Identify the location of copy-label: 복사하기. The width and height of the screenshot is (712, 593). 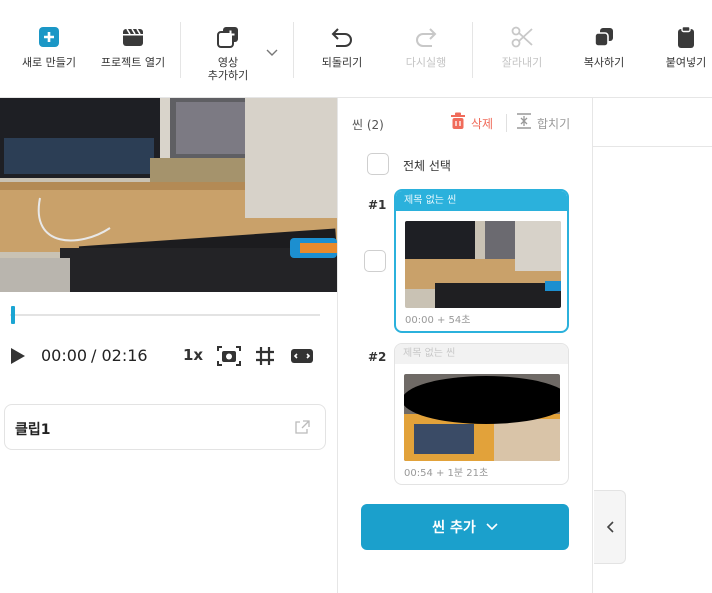
(604, 62).